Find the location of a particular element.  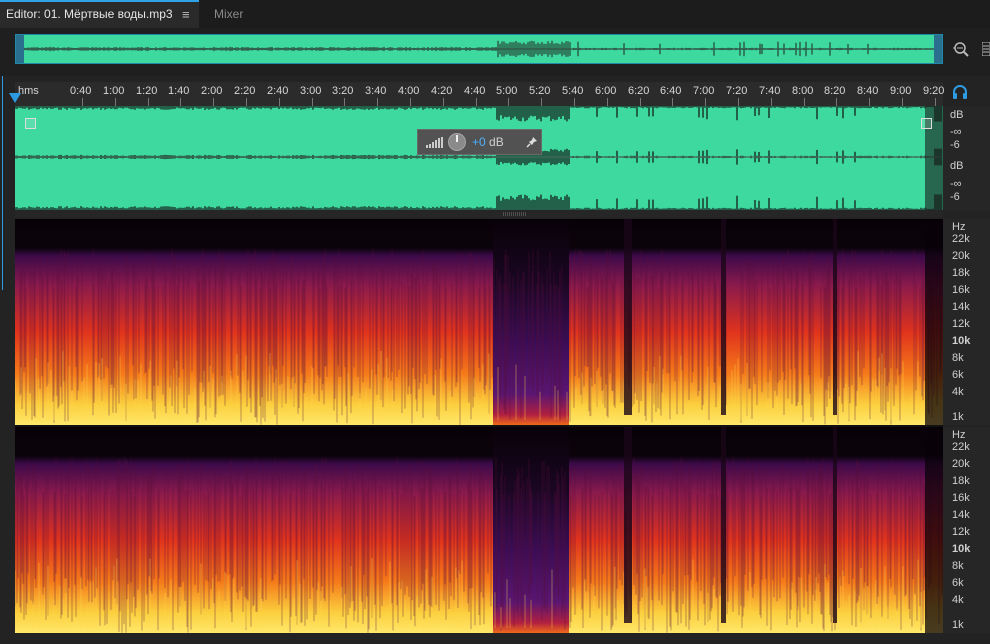

db-scale: dB -∞ -6 dB -∞ -6 is located at coordinates (966, 158).